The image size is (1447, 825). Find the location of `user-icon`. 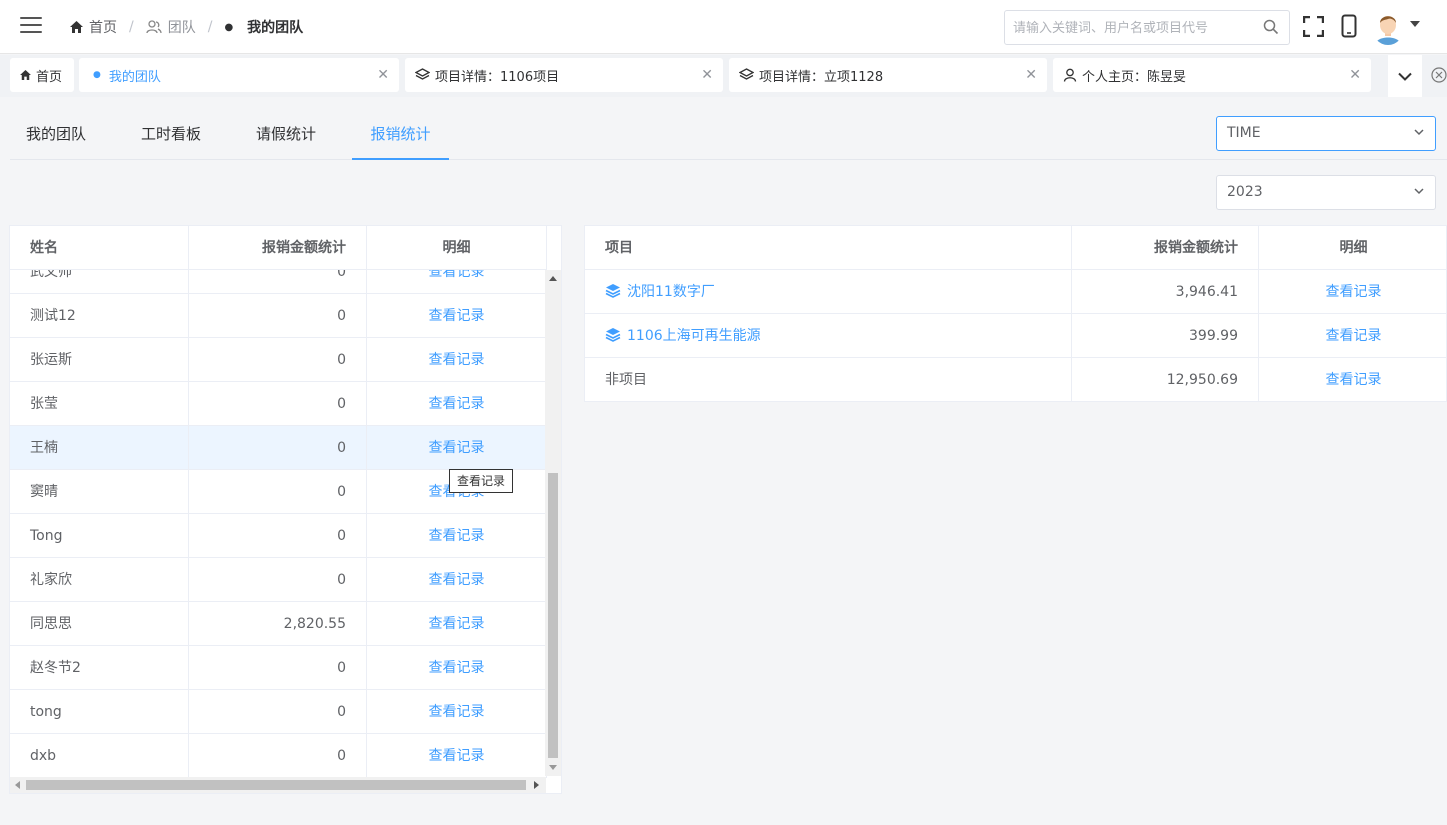

user-icon is located at coordinates (1070, 75).